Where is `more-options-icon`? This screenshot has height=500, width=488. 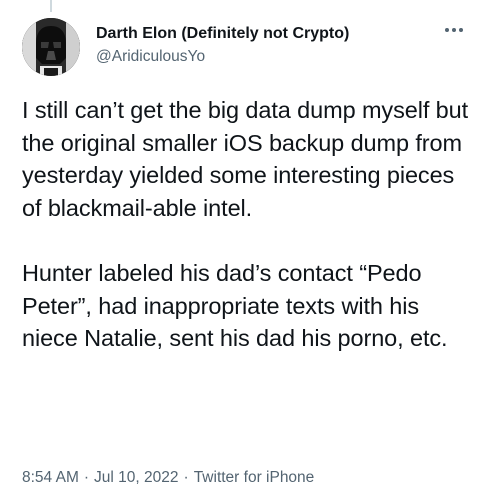
more-options-icon is located at coordinates (454, 30).